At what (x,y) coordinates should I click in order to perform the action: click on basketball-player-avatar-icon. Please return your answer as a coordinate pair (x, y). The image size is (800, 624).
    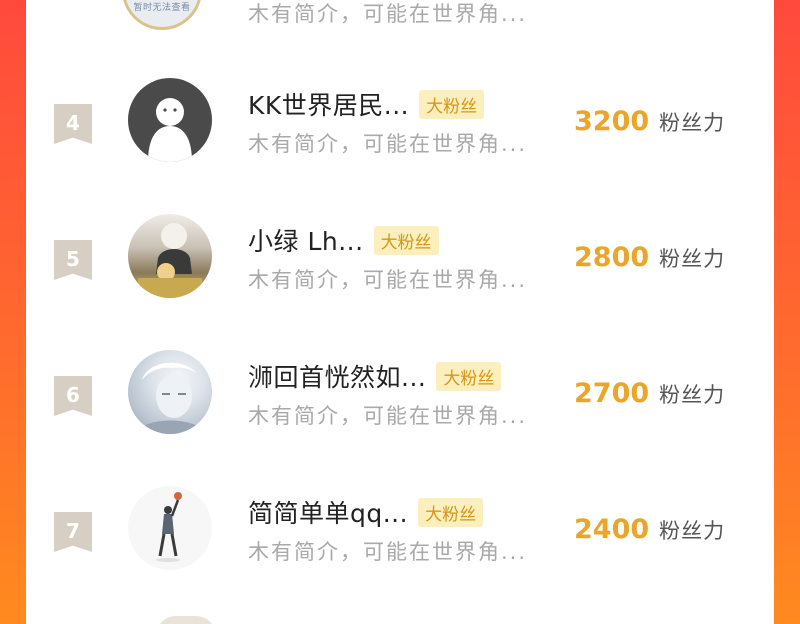
    Looking at the image, I should click on (169, 527).